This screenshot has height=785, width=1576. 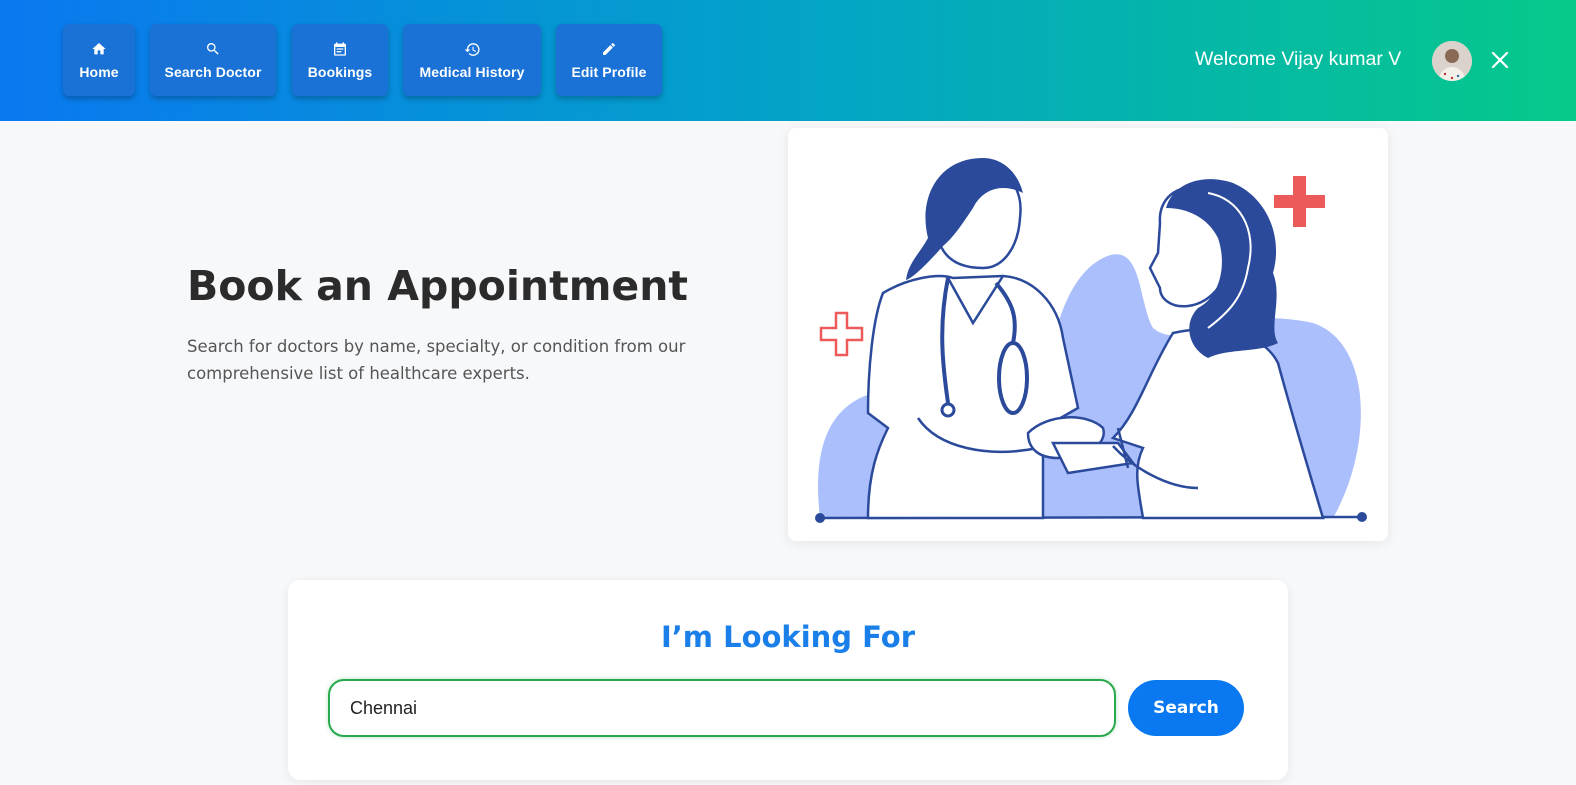 I want to click on nav-medical-history-button: Medical History, so click(x=472, y=60).